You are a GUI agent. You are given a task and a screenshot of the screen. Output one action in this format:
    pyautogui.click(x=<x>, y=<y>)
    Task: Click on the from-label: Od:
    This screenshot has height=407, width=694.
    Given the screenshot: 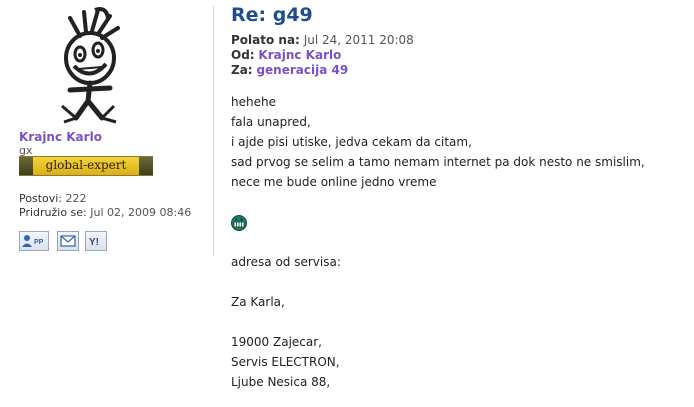 What is the action you would take?
    pyautogui.click(x=243, y=55)
    